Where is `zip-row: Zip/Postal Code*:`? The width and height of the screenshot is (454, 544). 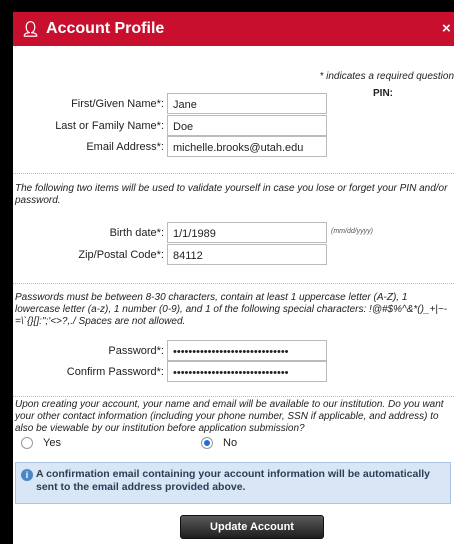
zip-row: Zip/Postal Code*: is located at coordinates (233, 255).